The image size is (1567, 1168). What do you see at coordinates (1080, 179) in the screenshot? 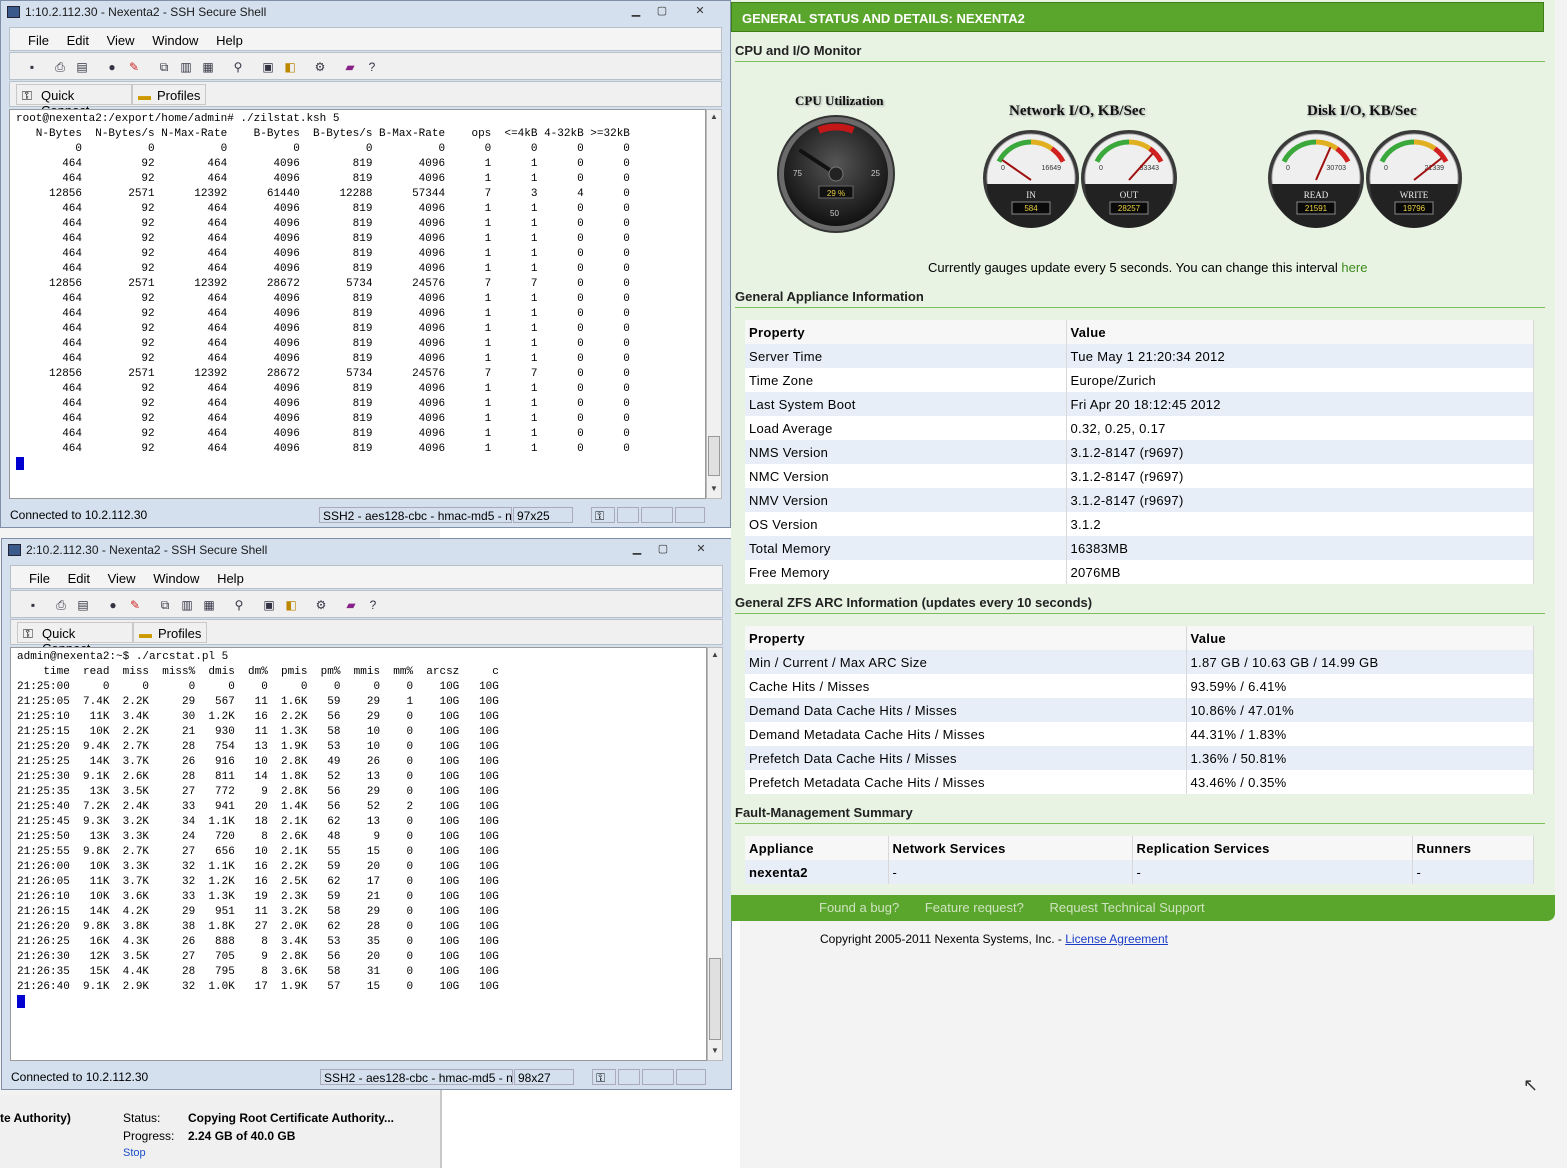
I see `network-gauges: 0 16649IN584 0 33343OUT28257` at bounding box center [1080, 179].